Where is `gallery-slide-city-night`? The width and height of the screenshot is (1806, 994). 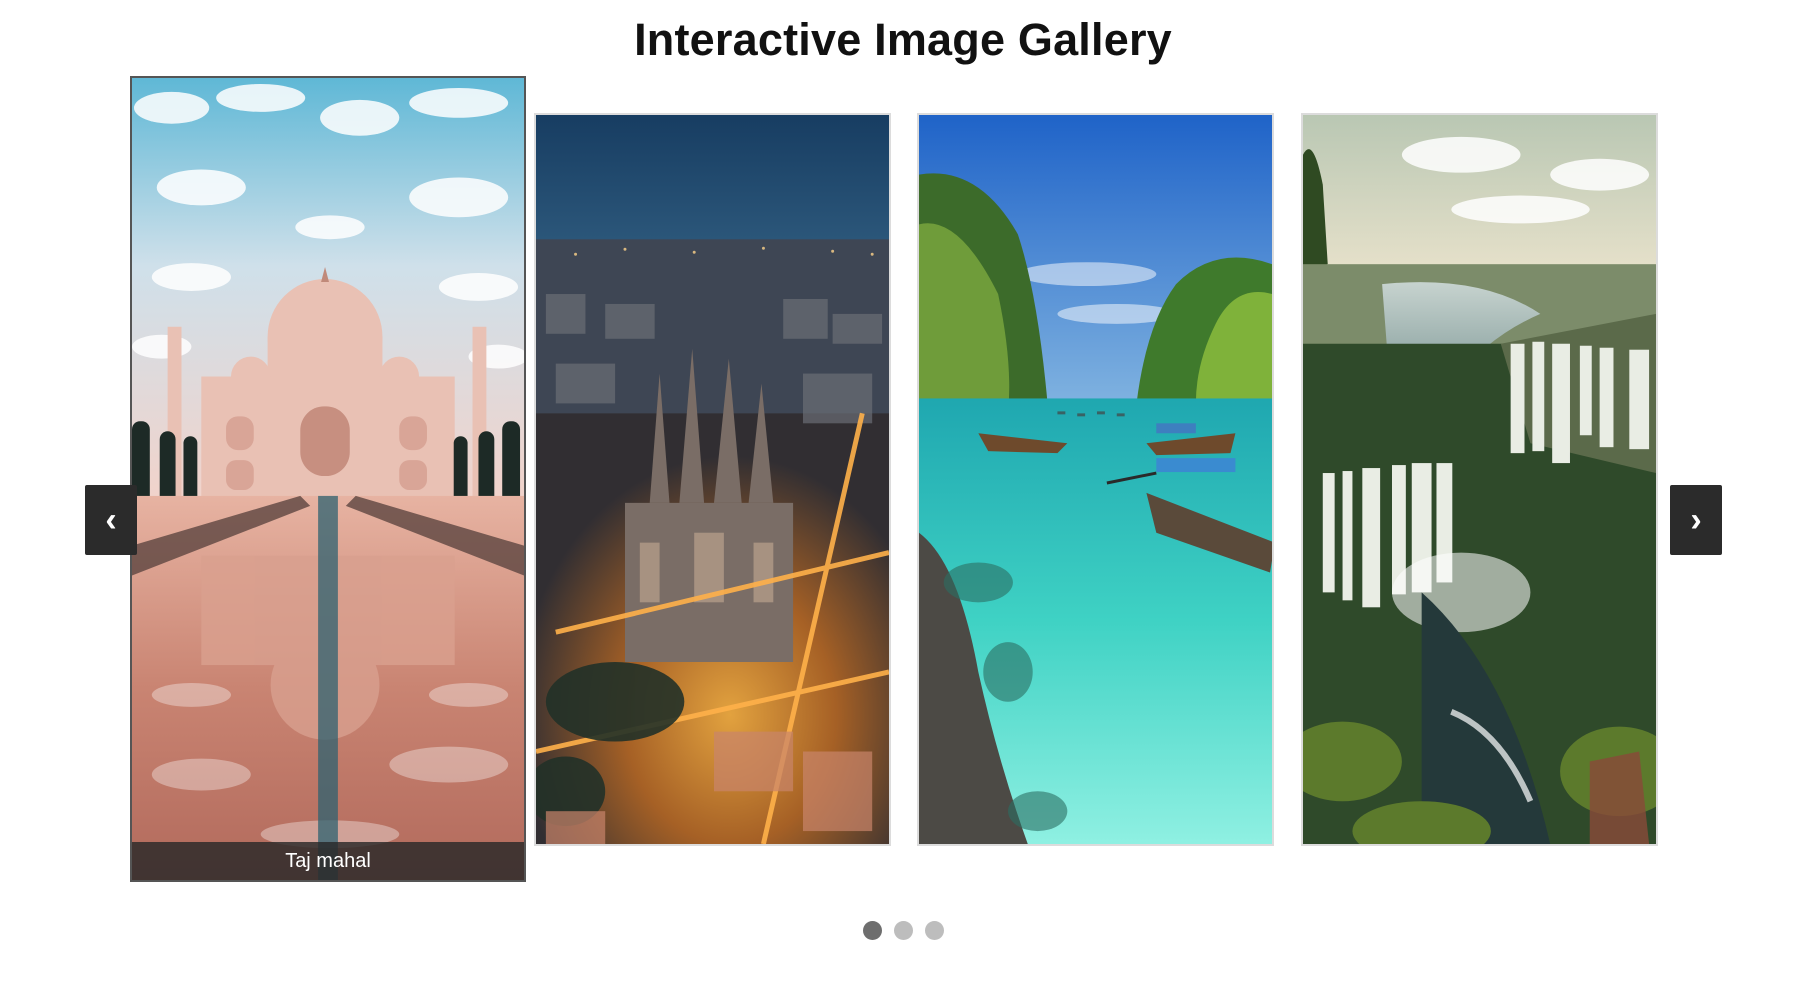 gallery-slide-city-night is located at coordinates (712, 479).